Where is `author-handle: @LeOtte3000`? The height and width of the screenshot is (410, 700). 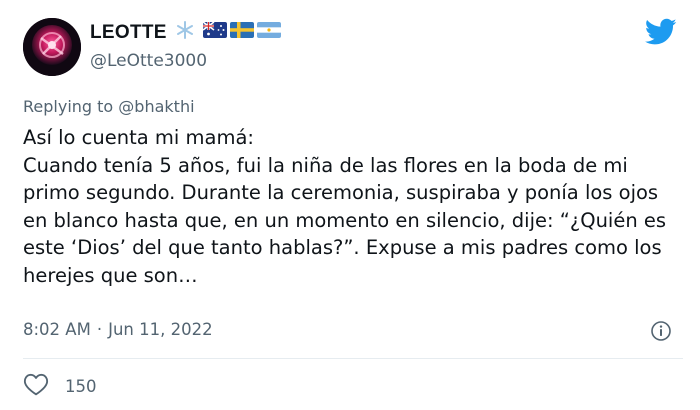
author-handle: @LeOtte3000 is located at coordinates (148, 61).